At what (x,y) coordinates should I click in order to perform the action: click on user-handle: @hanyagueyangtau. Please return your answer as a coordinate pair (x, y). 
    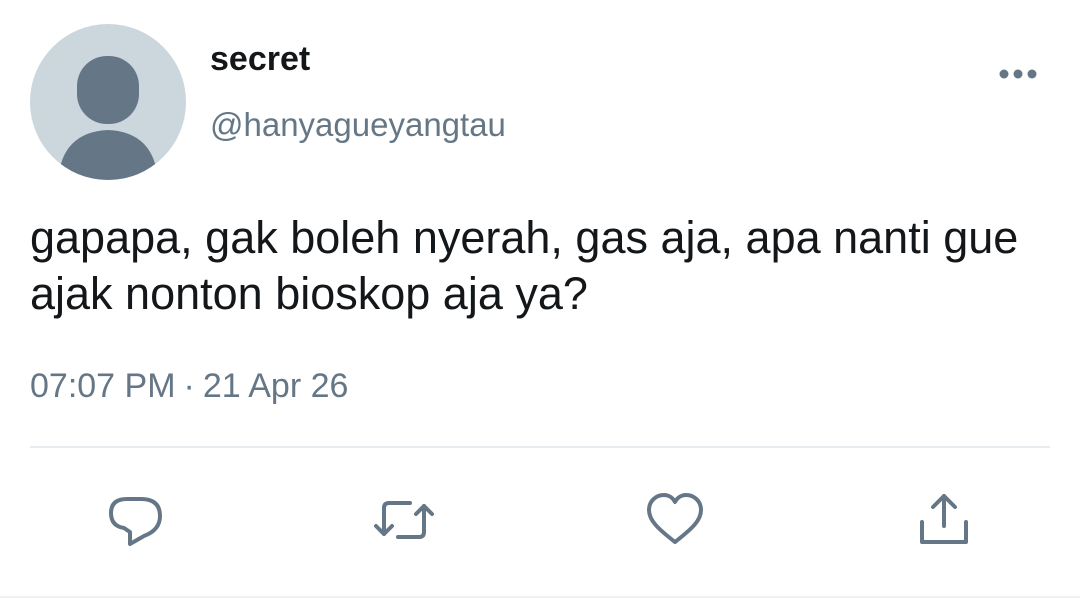
    Looking at the image, I should click on (358, 125).